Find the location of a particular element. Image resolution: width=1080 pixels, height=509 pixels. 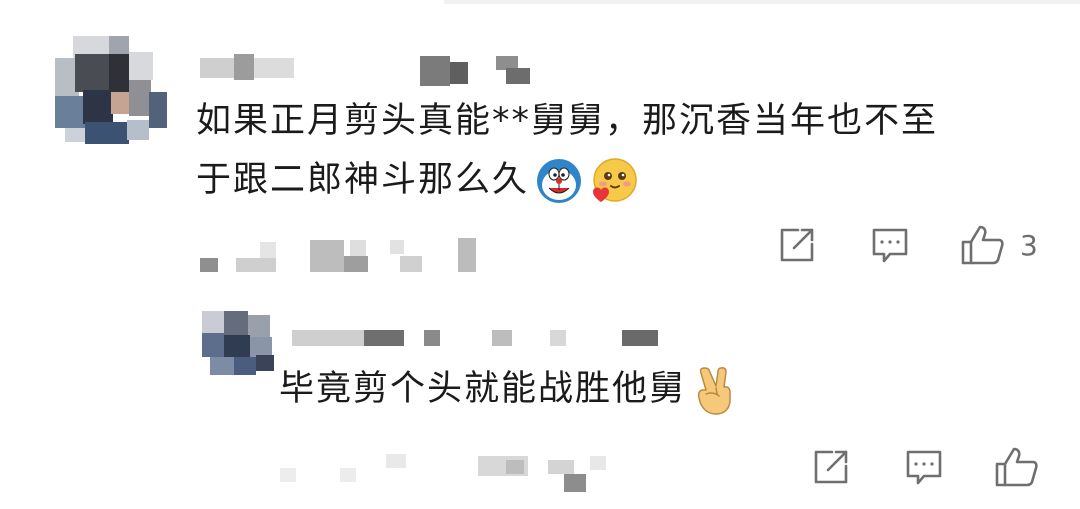

doraemon-emoji is located at coordinates (559, 181).